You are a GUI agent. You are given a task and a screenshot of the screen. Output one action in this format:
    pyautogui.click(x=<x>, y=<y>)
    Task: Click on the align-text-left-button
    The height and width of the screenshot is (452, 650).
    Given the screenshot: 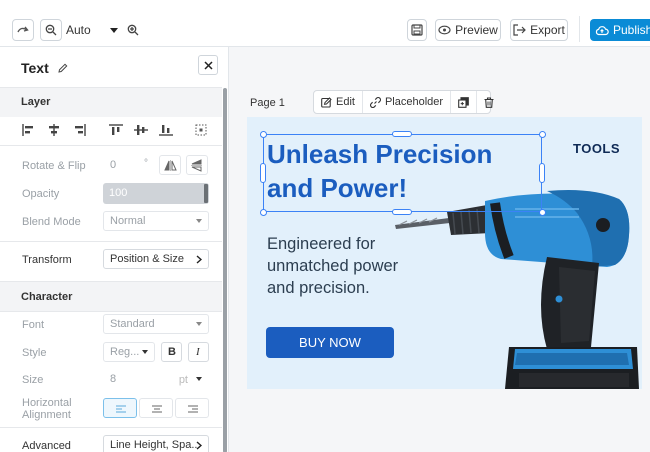 What is the action you would take?
    pyautogui.click(x=120, y=408)
    